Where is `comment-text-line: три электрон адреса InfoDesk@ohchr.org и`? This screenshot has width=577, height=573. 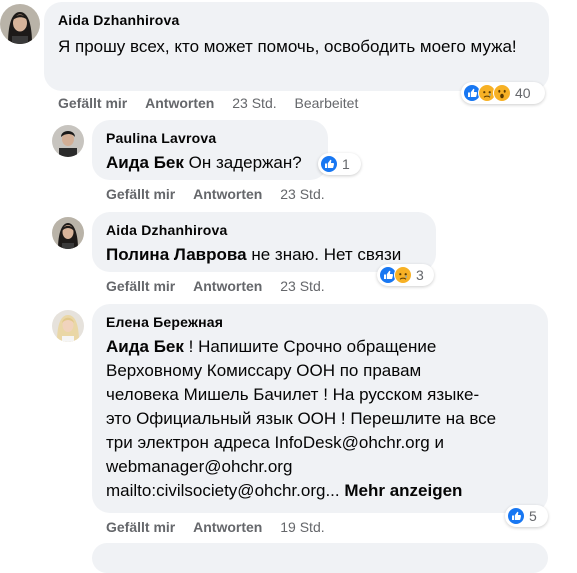
comment-text-line: три электрон адреса InfoDesk@ohchr.org и is located at coordinates (275, 442).